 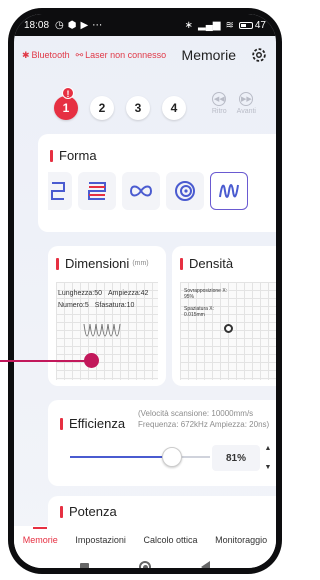 What do you see at coordinates (211, 263) in the screenshot?
I see `densita-title: Densità` at bounding box center [211, 263].